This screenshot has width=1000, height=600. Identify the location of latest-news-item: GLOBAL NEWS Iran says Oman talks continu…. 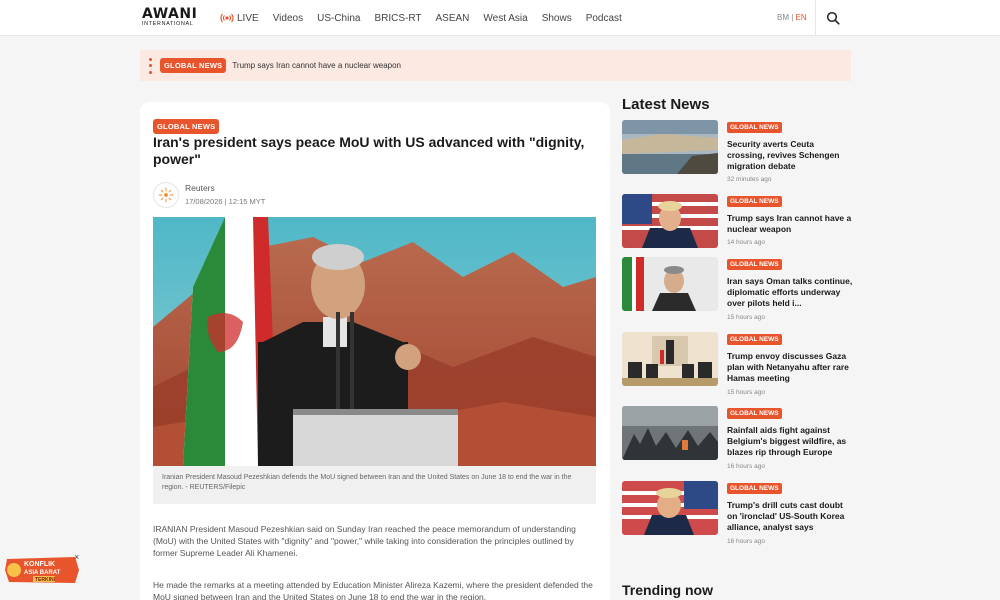
(737, 289).